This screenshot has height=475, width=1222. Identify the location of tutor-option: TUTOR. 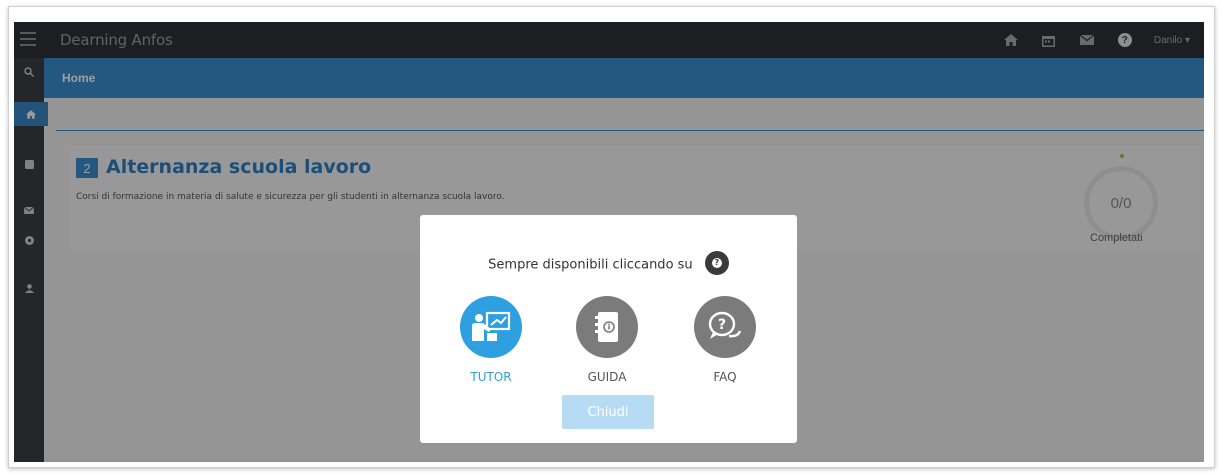
(491, 340).